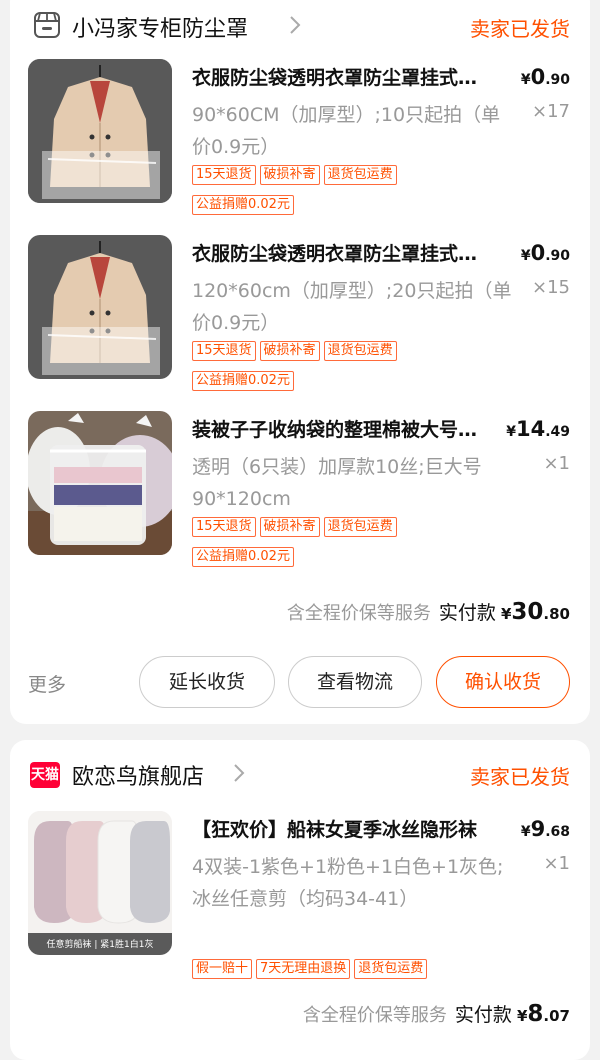 The image size is (600, 1060). Describe the element at coordinates (535, 1014) in the screenshot. I see `paid-amount: 8` at that location.